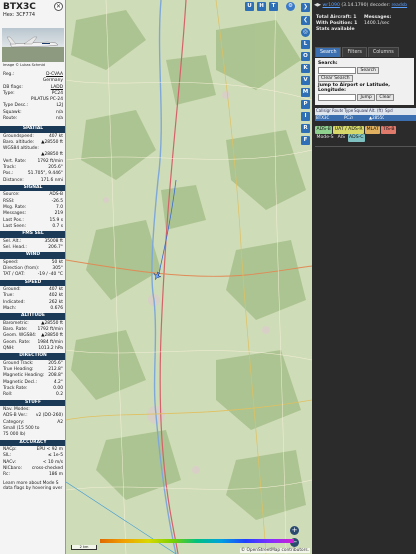 This screenshot has height=554, width=416. What do you see at coordinates (368, 70) in the screenshot?
I see `search-button: Search` at bounding box center [368, 70].